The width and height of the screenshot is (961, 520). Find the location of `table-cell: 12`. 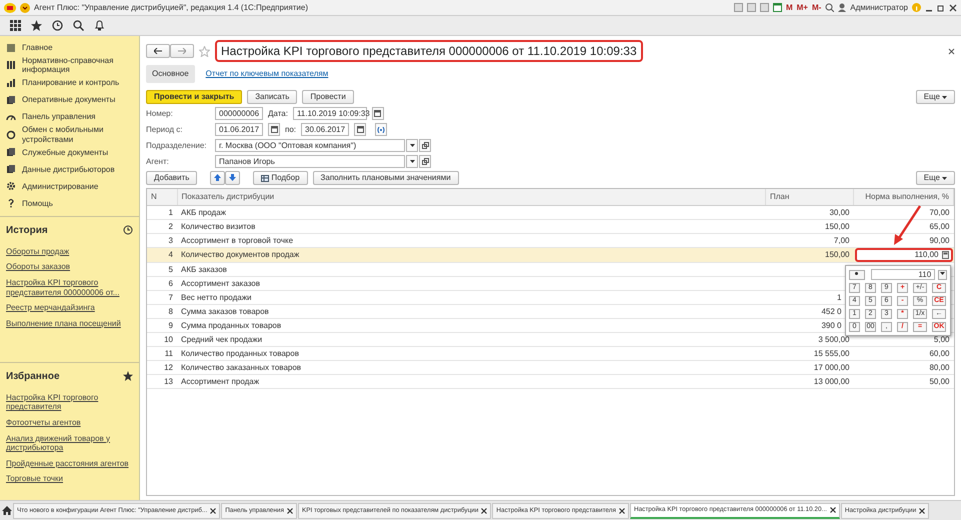

table-cell: 12 is located at coordinates (168, 367).